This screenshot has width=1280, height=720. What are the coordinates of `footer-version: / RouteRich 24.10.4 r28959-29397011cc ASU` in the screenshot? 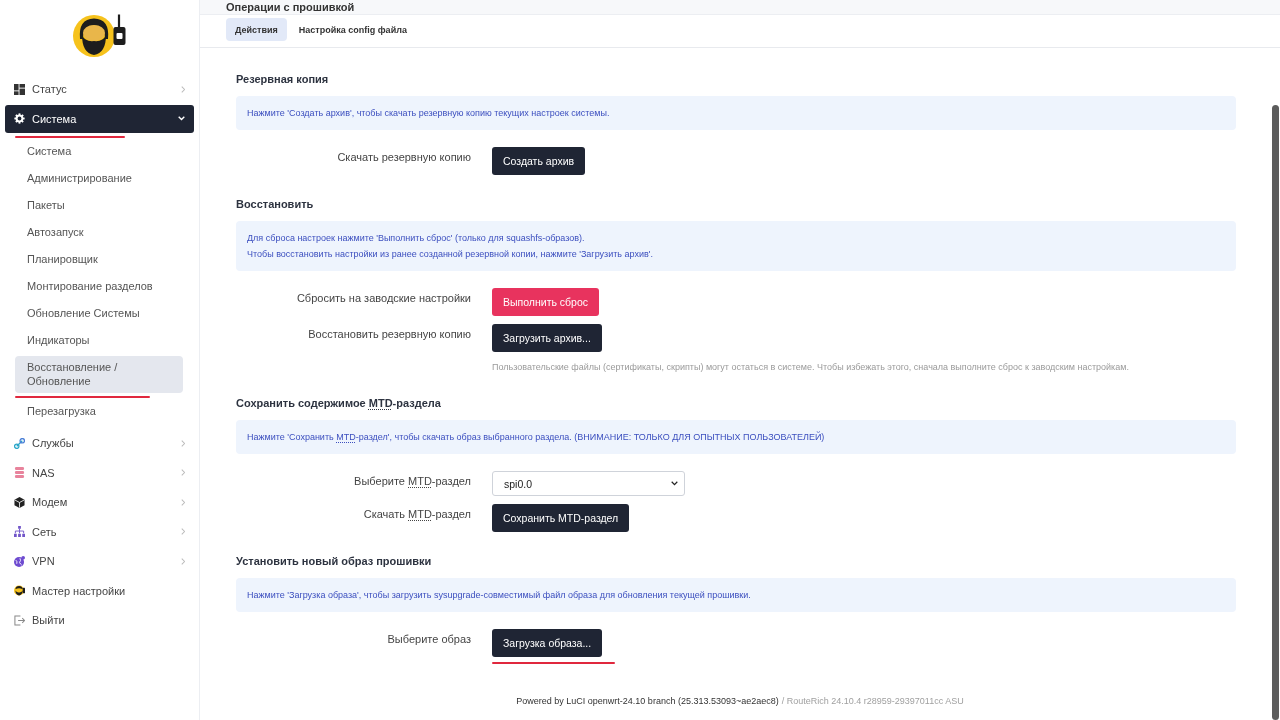 It's located at (872, 701).